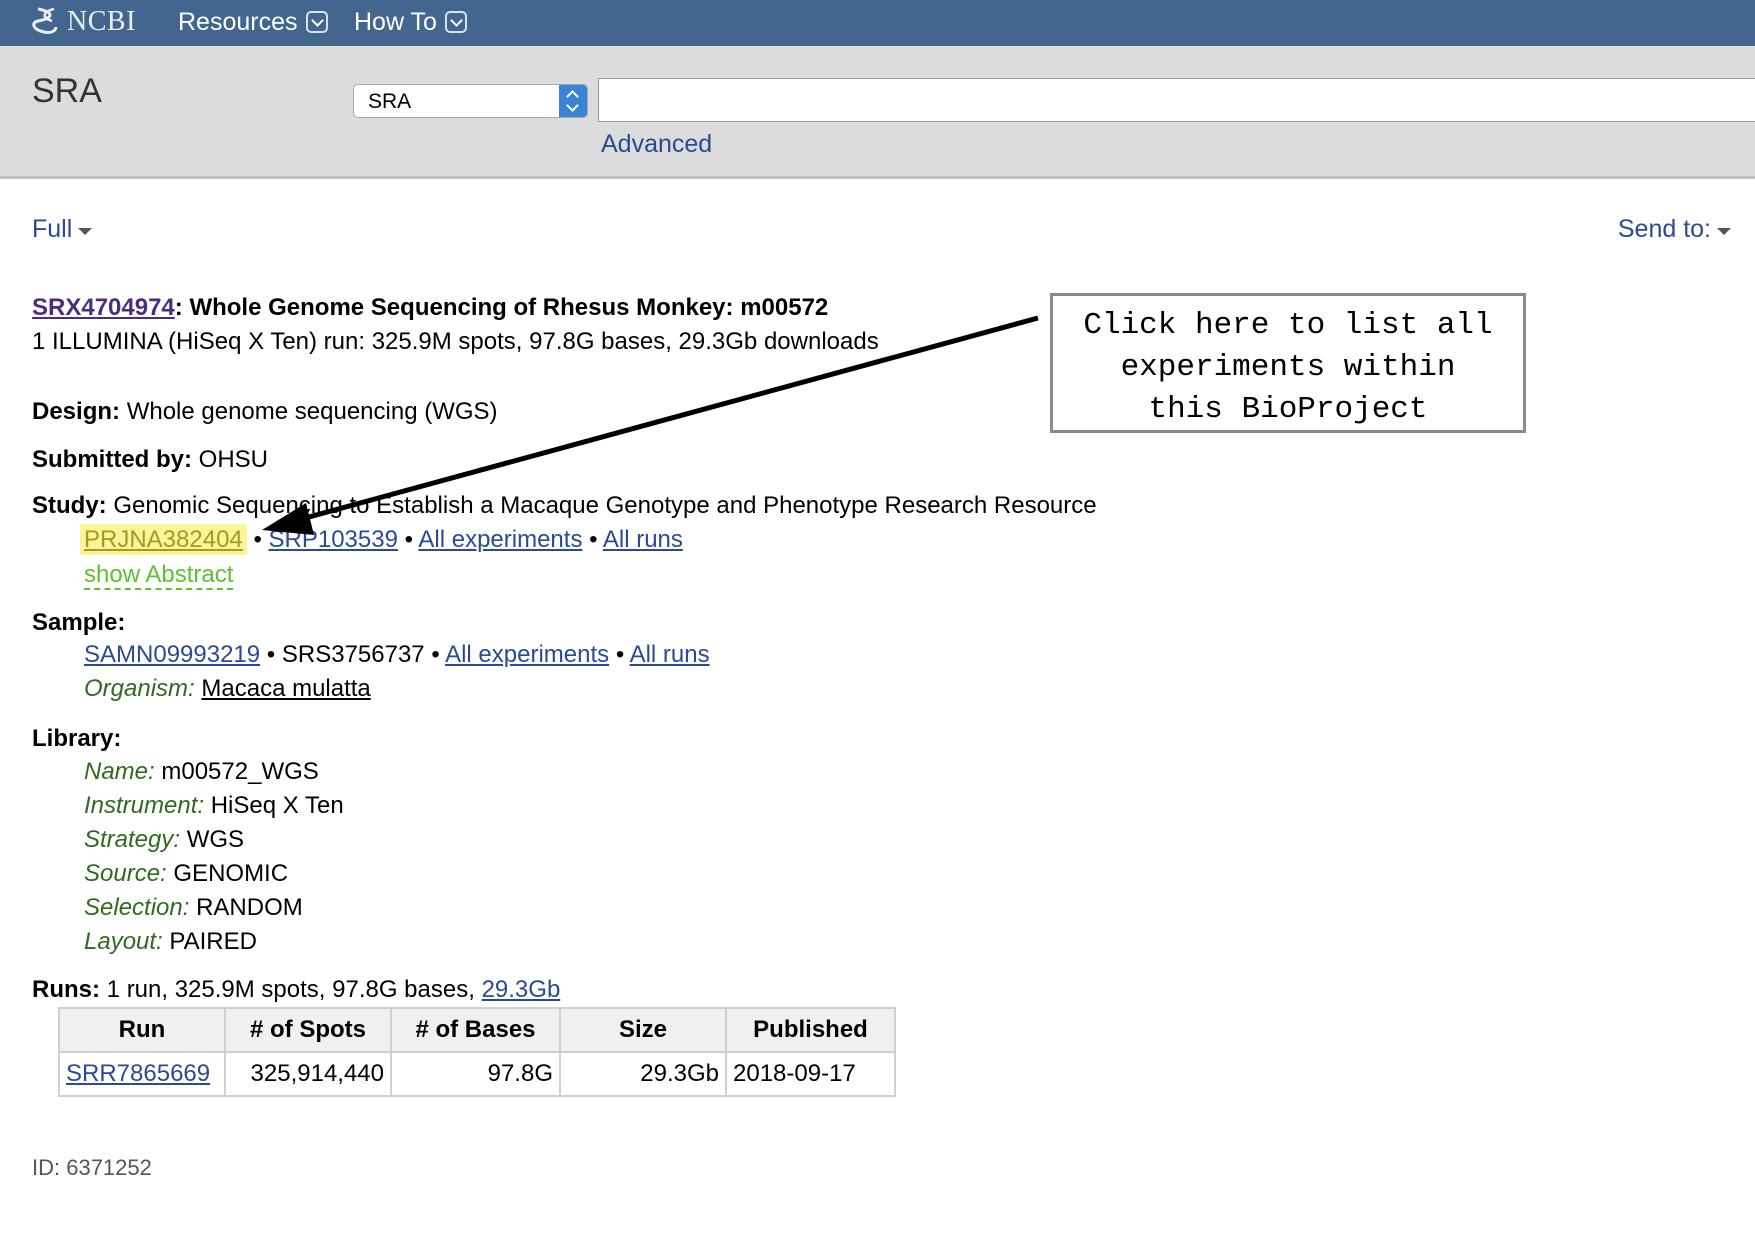 This screenshot has width=1755, height=1243. I want to click on record-uid: ID: 6371252, so click(92, 1167).